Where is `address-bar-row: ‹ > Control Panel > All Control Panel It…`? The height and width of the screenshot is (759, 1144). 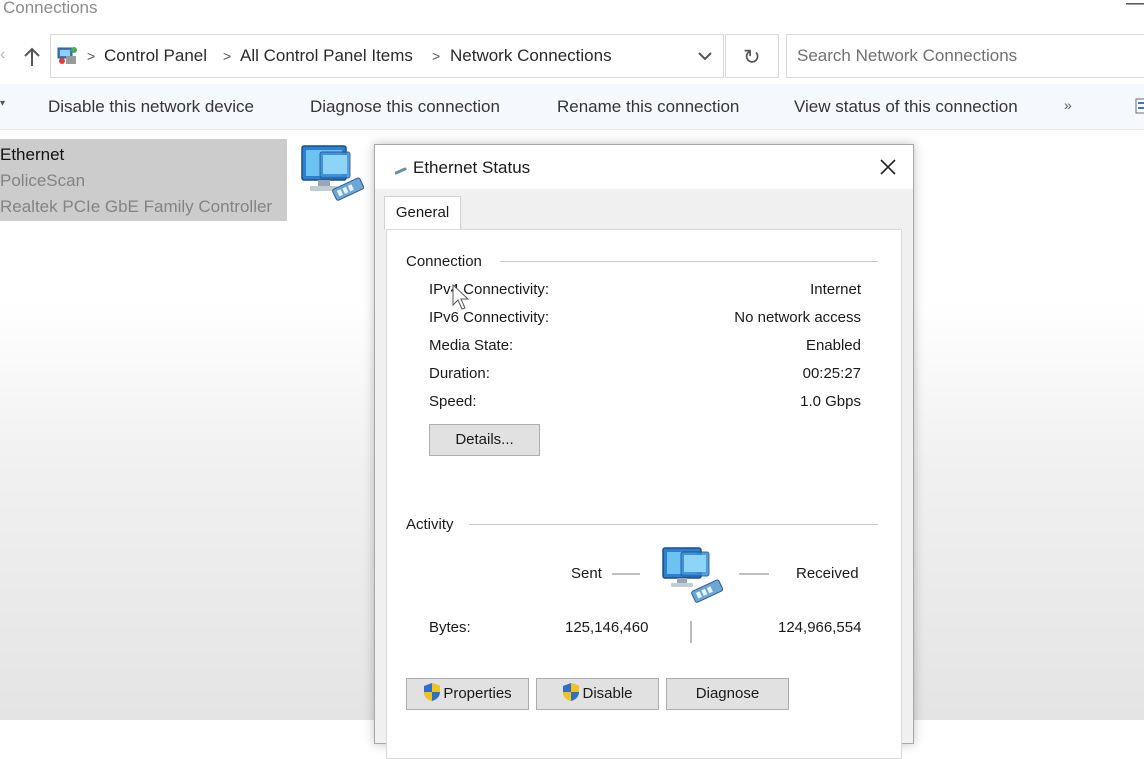 address-bar-row: ‹ > Control Panel > All Control Panel It… is located at coordinates (572, 56).